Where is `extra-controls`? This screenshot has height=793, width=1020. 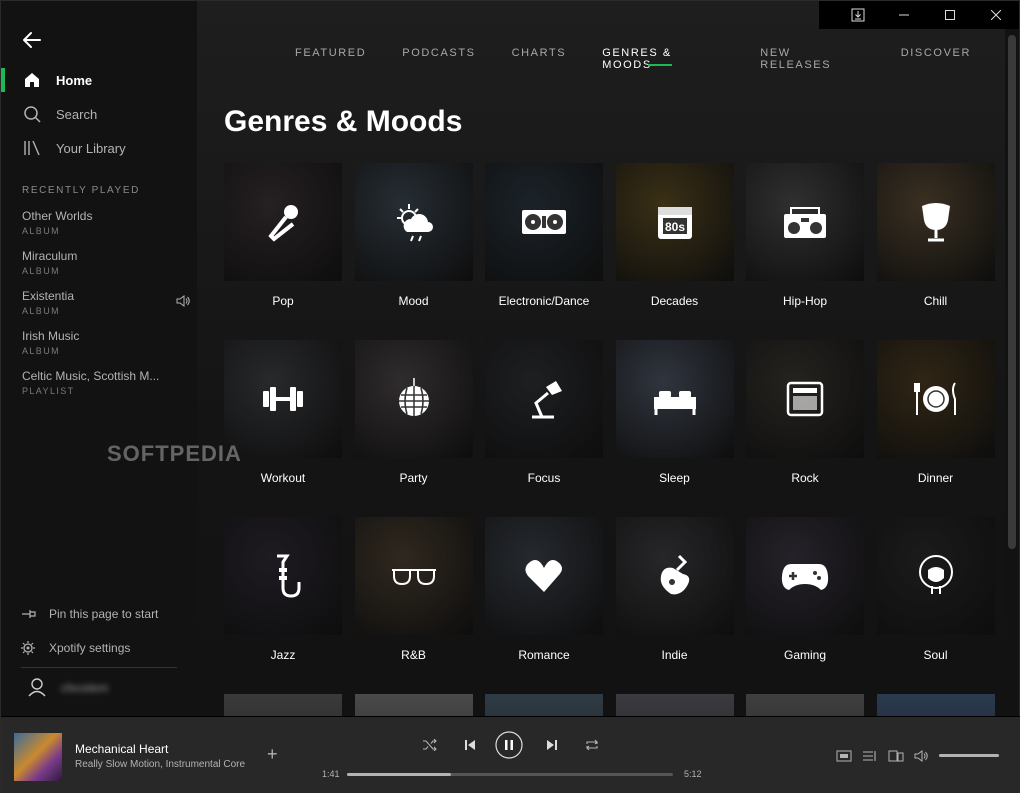
extra-controls is located at coordinates (885, 756).